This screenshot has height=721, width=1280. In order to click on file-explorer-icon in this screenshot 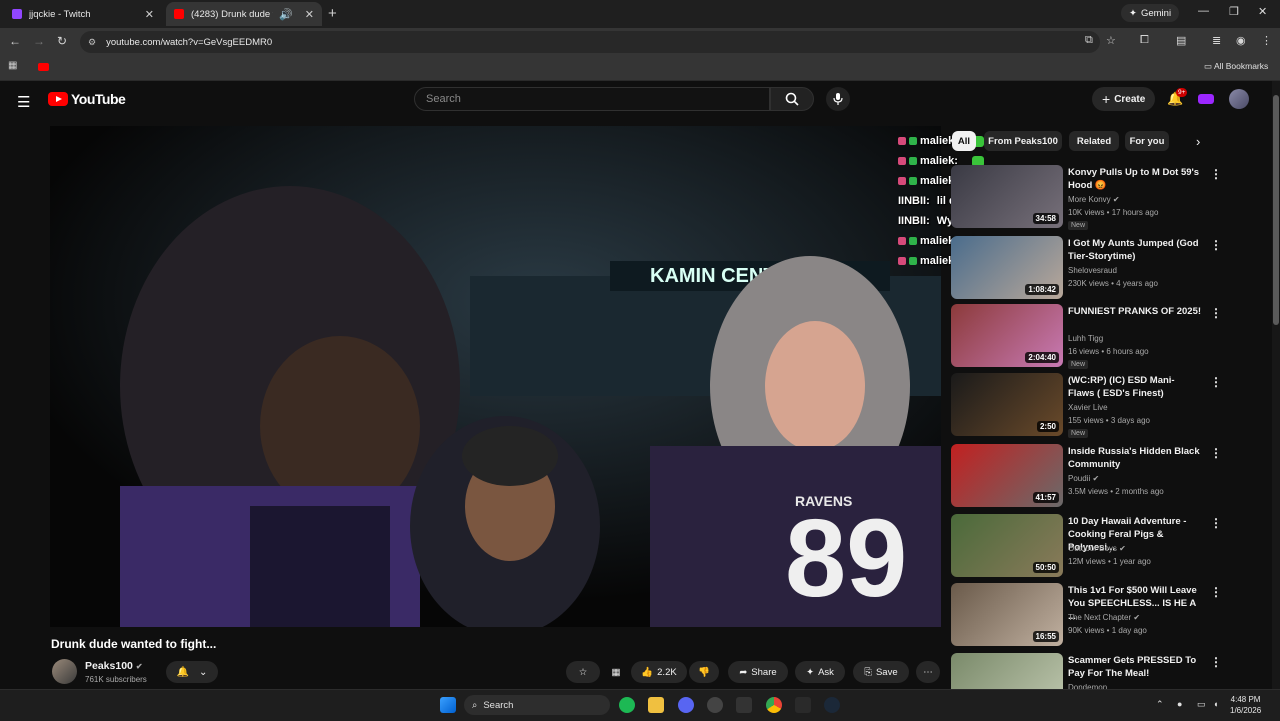, I will do `click(656, 705)`.